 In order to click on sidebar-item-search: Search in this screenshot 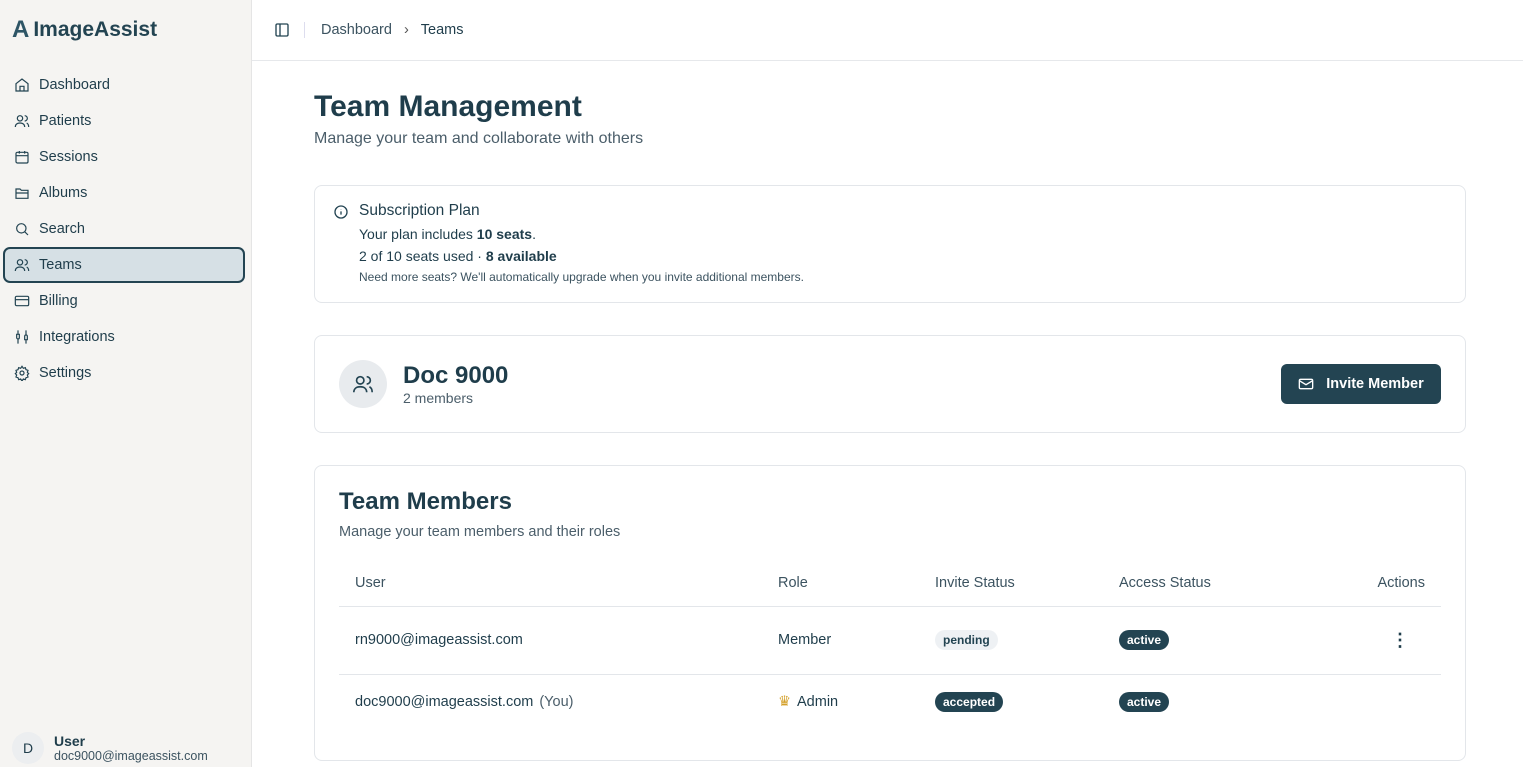, I will do `click(124, 229)`.